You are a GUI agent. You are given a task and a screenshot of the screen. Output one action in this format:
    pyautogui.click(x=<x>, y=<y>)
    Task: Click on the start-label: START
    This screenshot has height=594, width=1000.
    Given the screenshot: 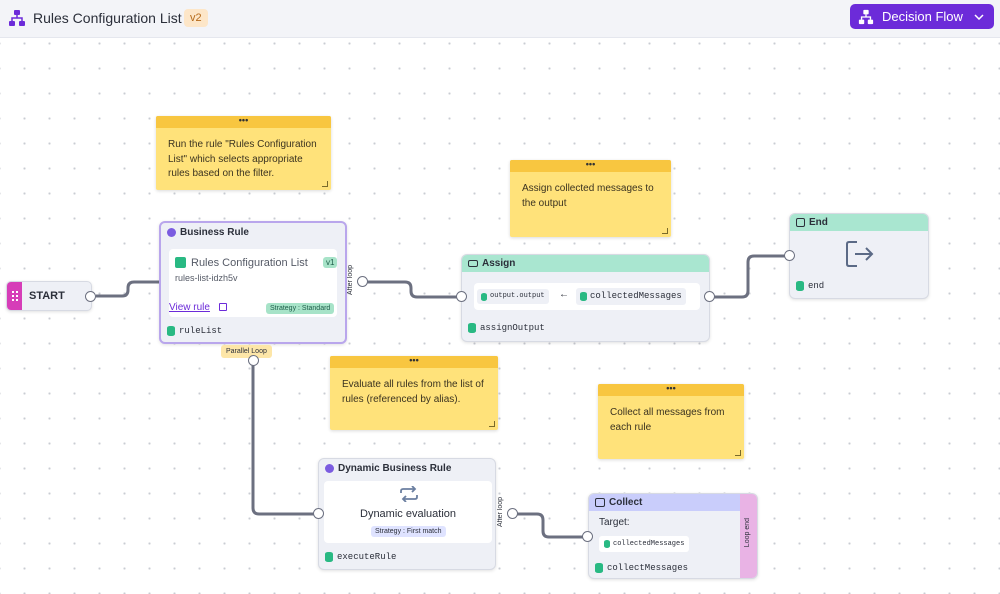 What is the action you would take?
    pyautogui.click(x=47, y=296)
    